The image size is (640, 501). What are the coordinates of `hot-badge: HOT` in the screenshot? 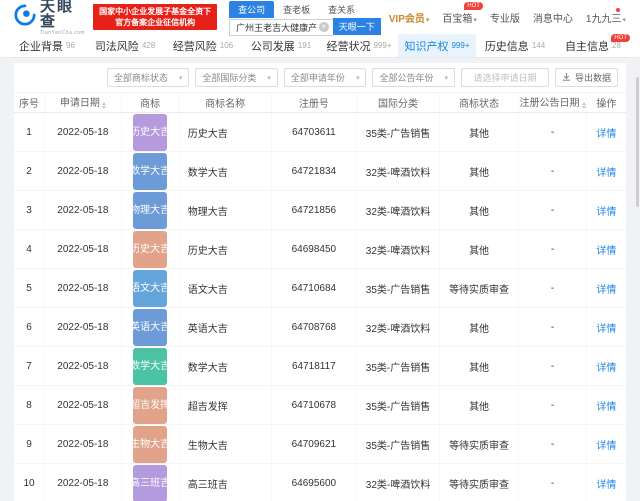 It's located at (620, 38).